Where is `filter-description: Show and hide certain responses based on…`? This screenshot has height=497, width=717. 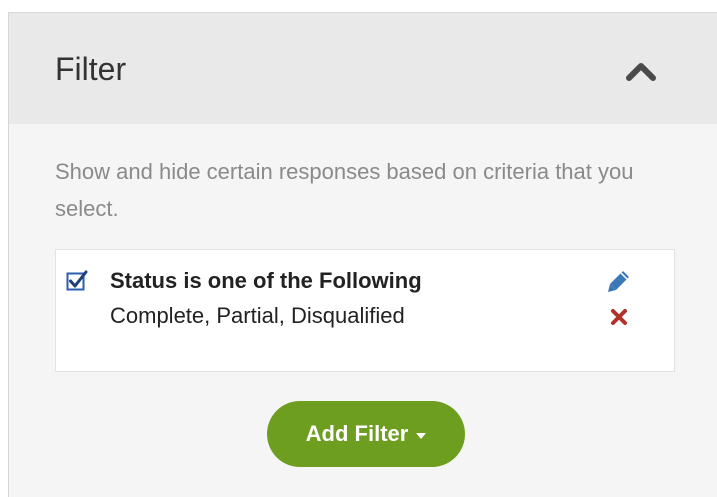
filter-description: Show and hide certain responses based on… is located at coordinates (344, 190).